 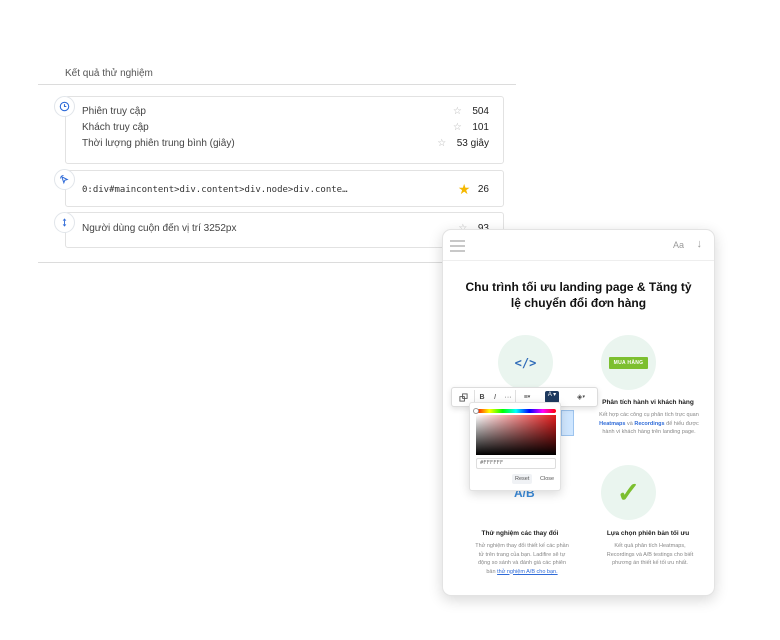 What do you see at coordinates (457, 247) in the screenshot?
I see `hamburger-menu-icon` at bounding box center [457, 247].